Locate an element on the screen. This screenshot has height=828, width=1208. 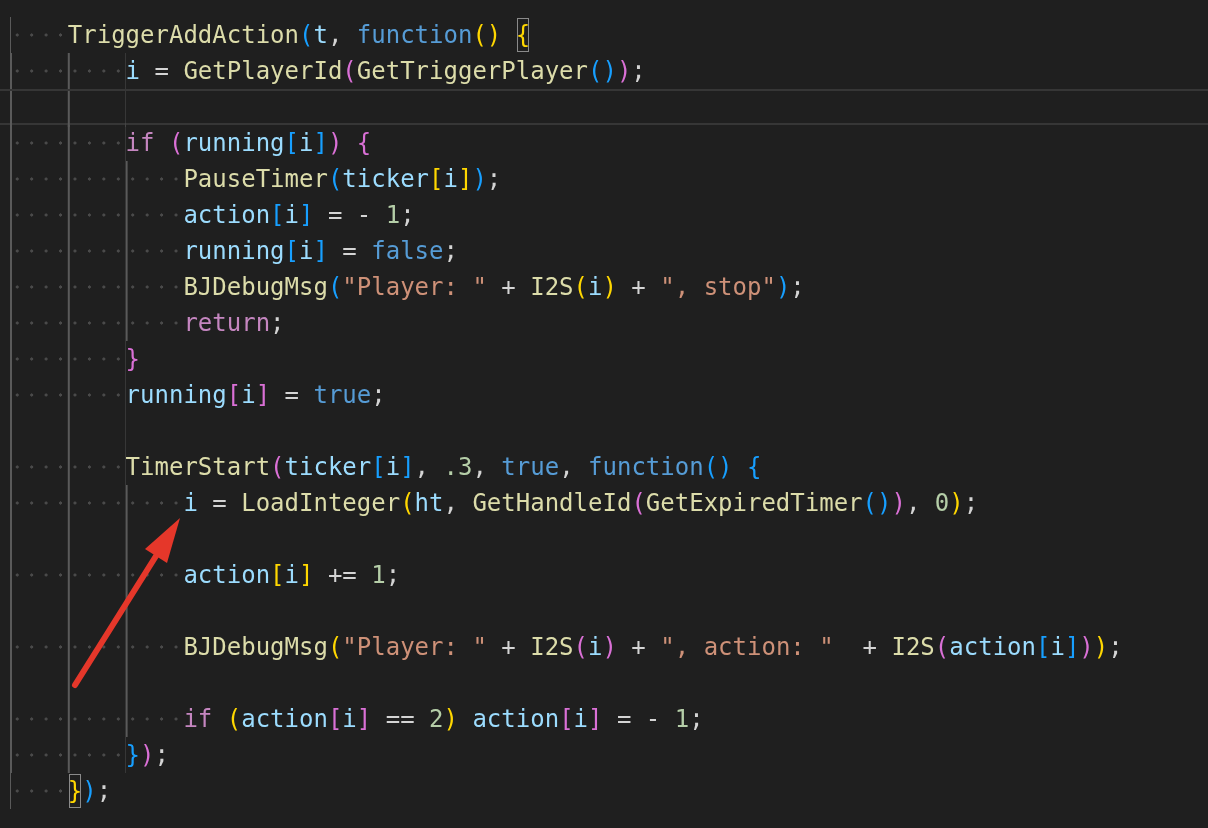
code-line: } is located at coordinates (604, 359).